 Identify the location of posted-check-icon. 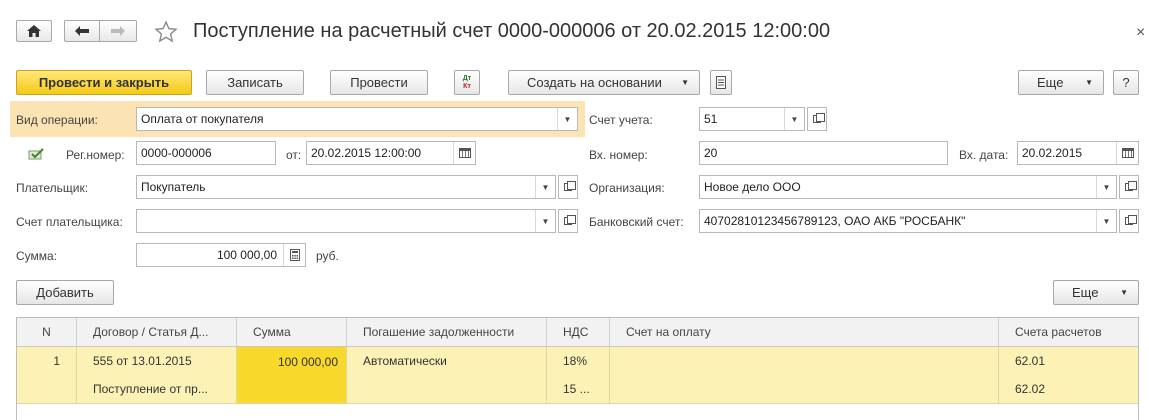
(36, 155).